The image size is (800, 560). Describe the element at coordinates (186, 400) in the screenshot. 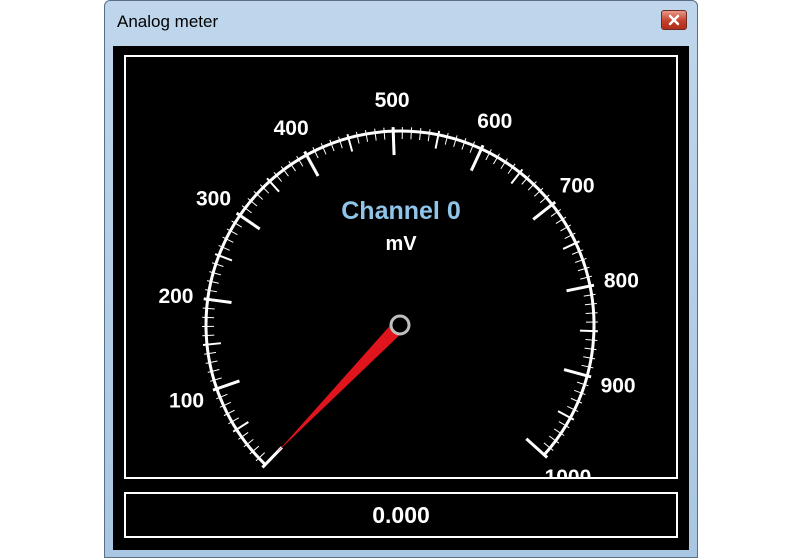

I see `scale-label-100: 100` at that location.